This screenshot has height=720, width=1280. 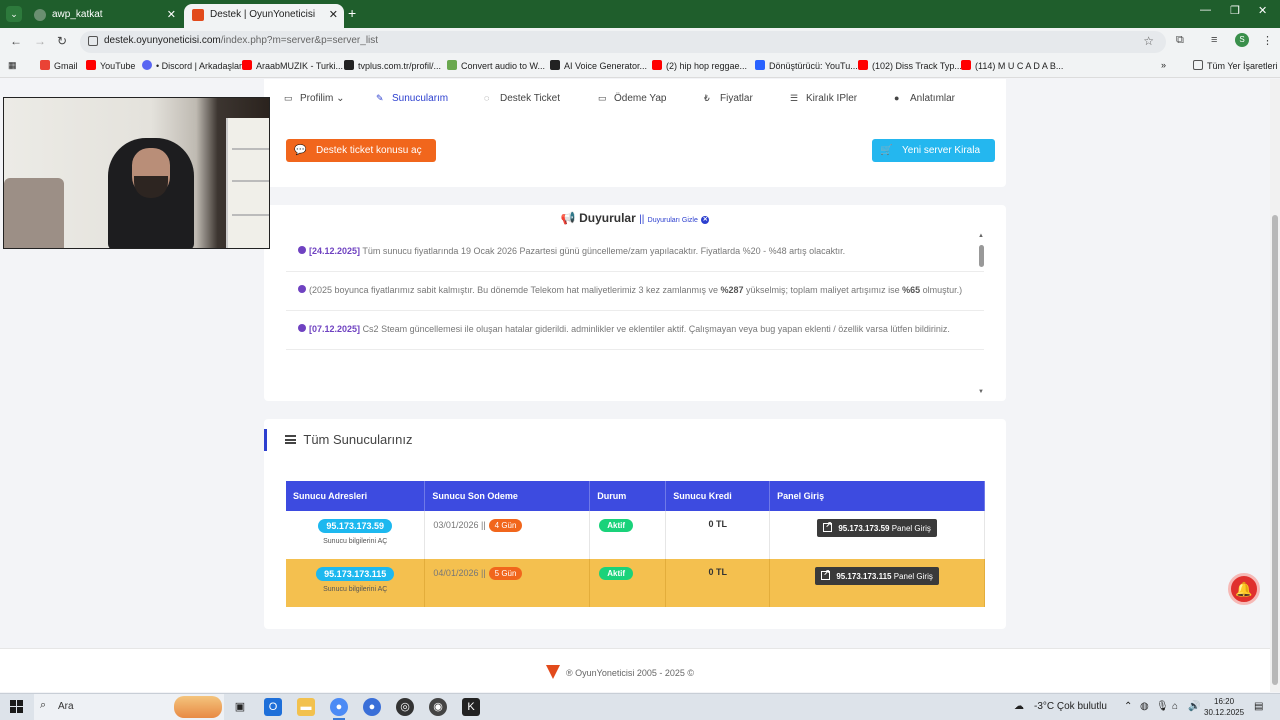 What do you see at coordinates (129, 707) in the screenshot?
I see `taskbar-search: ⌕ Ara` at bounding box center [129, 707].